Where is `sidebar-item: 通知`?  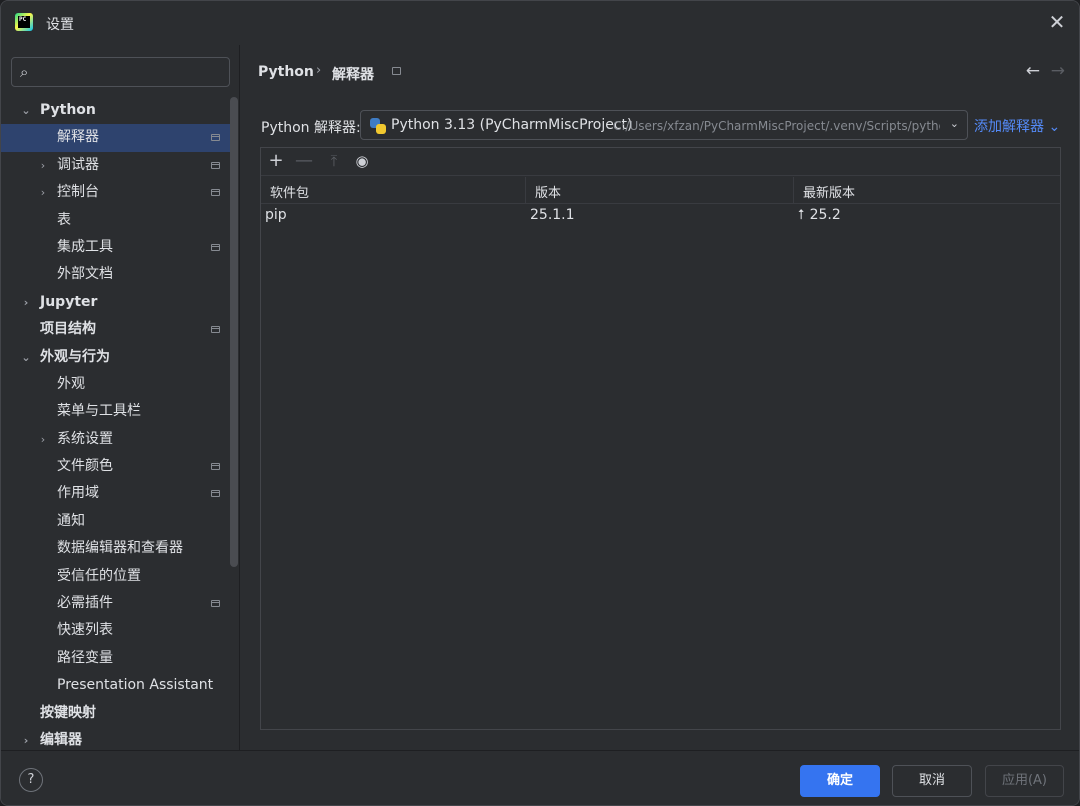 sidebar-item: 通知 is located at coordinates (116, 521).